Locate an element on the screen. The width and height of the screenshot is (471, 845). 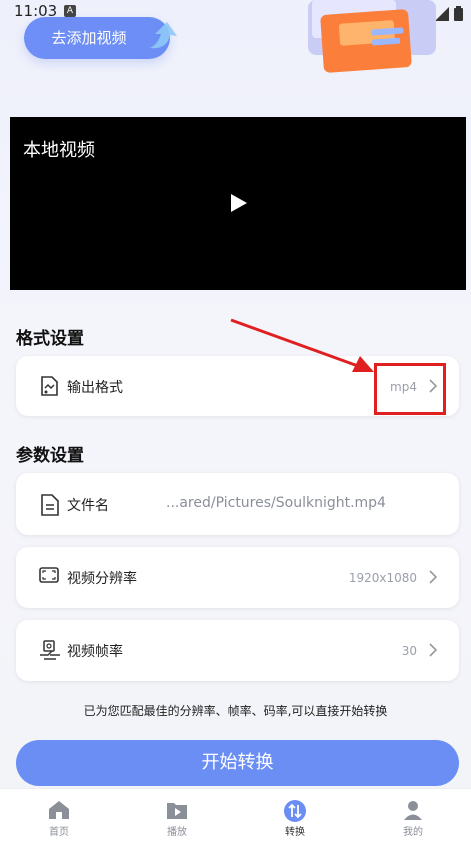
frame-rate-value: 30 is located at coordinates (409, 651).